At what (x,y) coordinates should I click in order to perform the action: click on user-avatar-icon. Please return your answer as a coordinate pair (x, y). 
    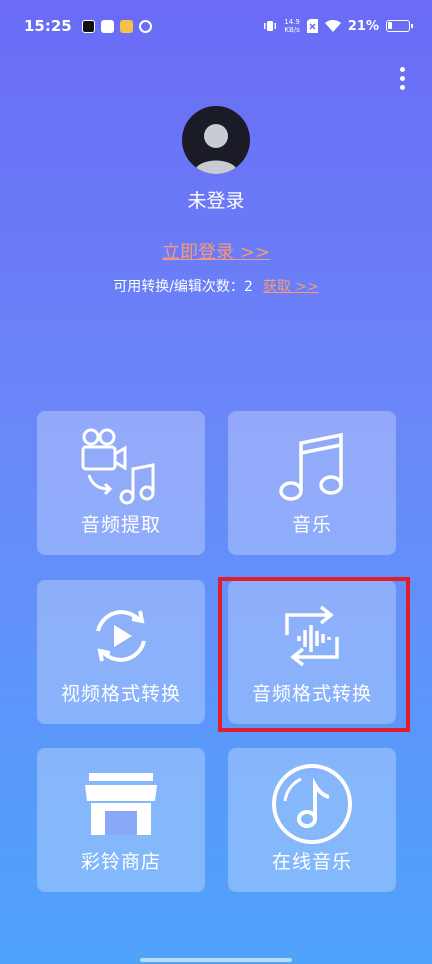
    Looking at the image, I should click on (216, 149).